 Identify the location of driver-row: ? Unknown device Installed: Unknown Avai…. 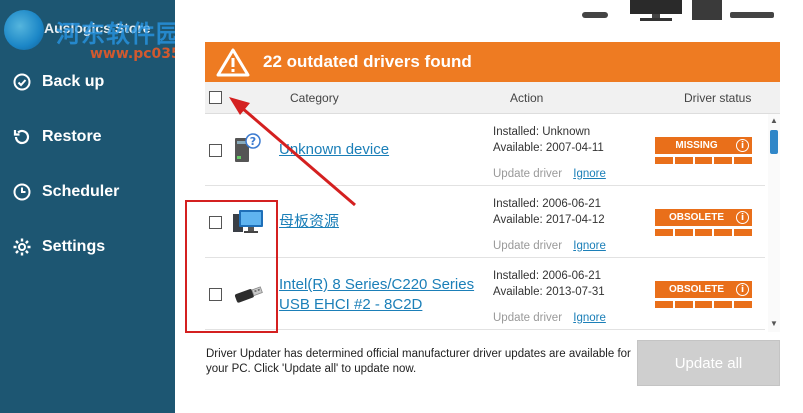
(485, 150).